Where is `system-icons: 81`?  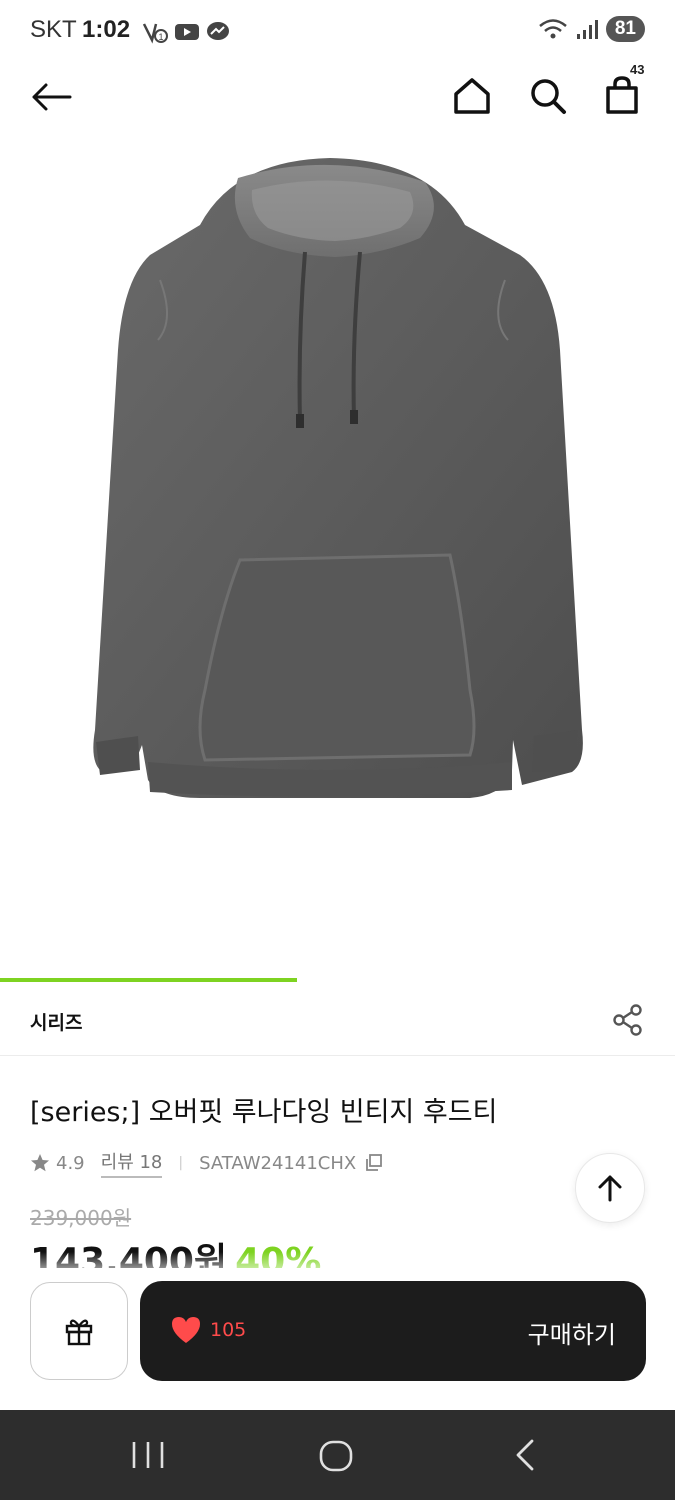 system-icons: 81 is located at coordinates (591, 29).